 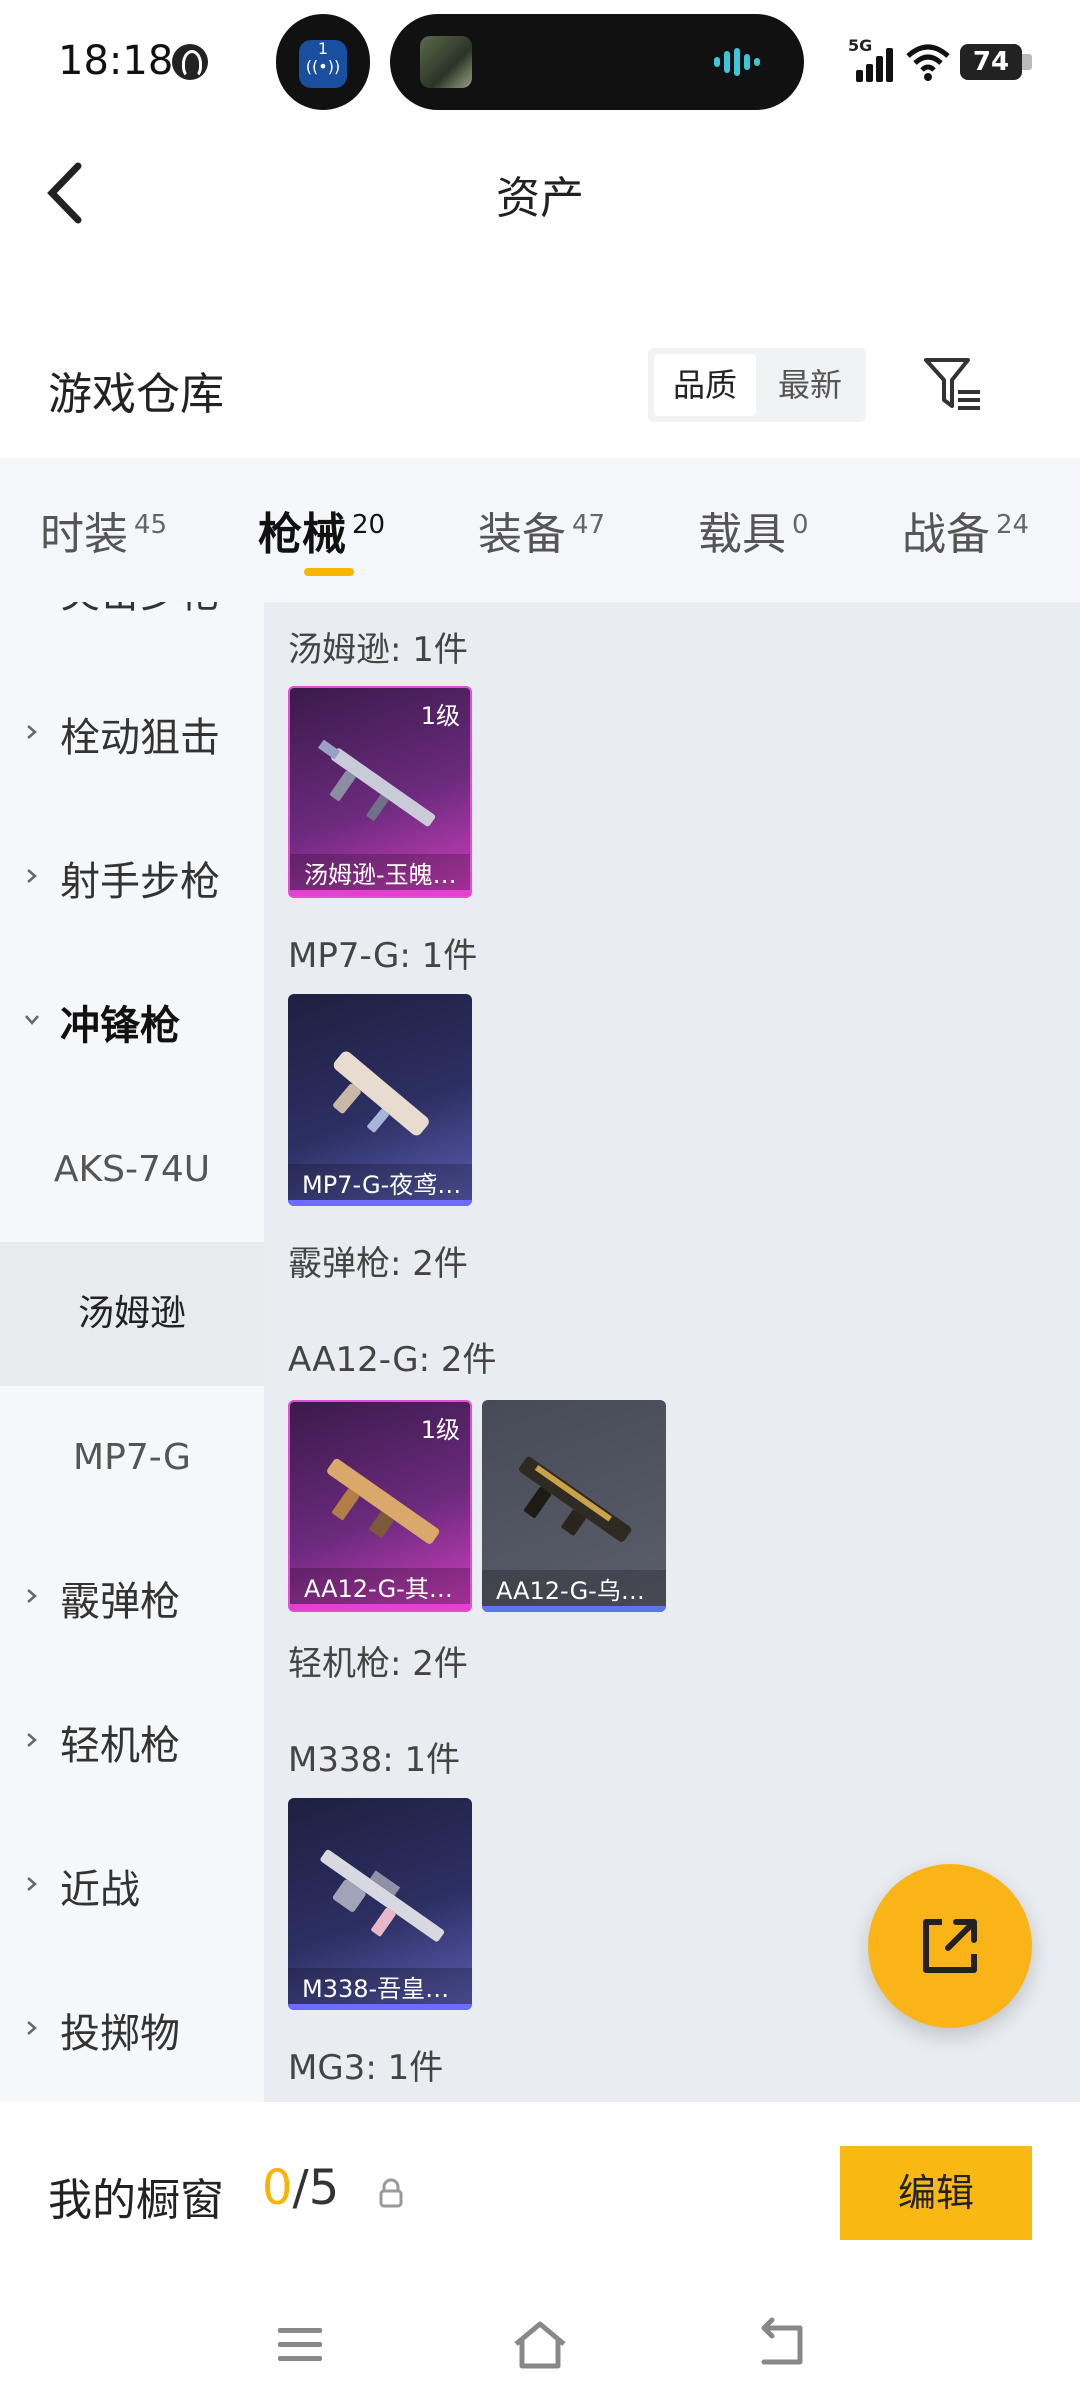 I want to click on sidebar-item-label: 突击步枪, so click(x=140, y=634).